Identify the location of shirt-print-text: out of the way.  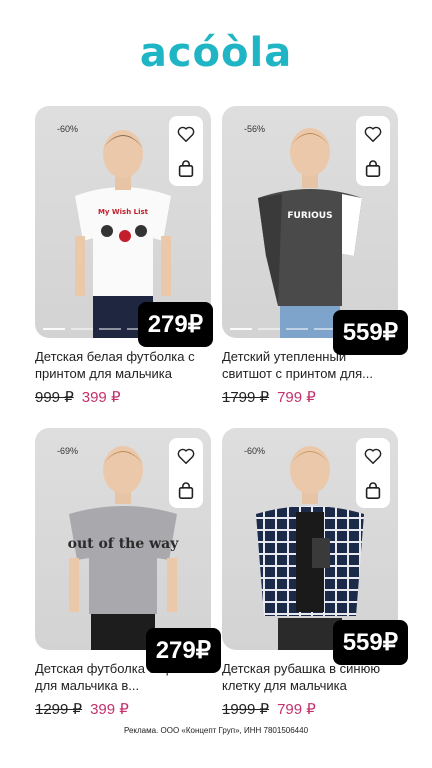
(124, 544).